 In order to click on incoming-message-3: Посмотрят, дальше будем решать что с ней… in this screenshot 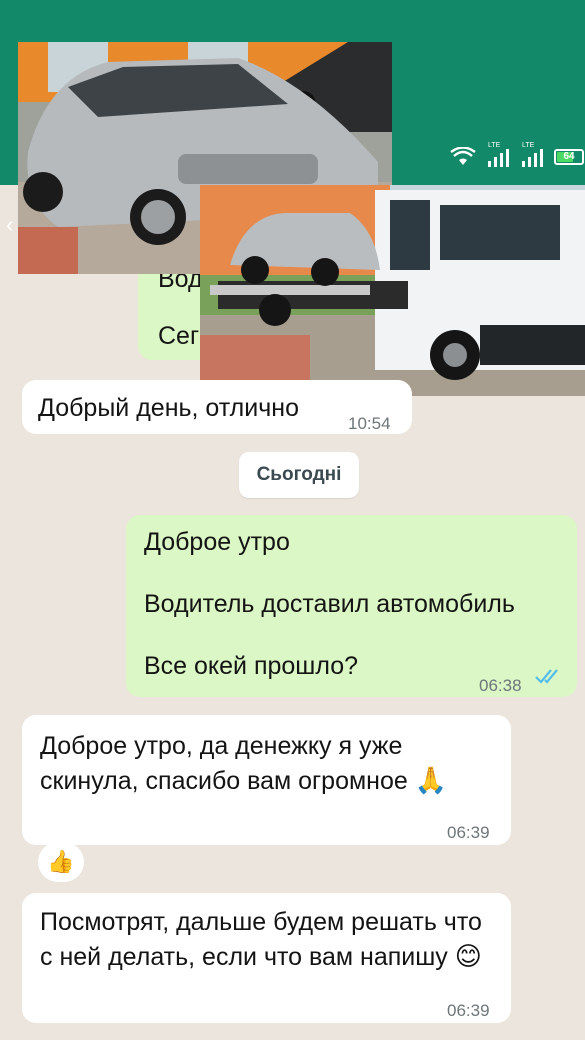, I will do `click(266, 958)`.